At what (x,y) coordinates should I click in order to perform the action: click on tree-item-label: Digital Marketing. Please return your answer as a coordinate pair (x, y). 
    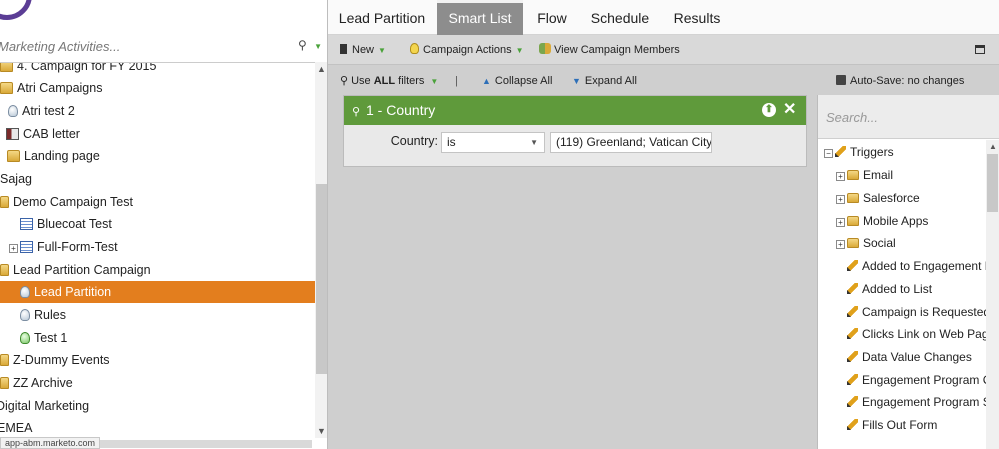
    Looking at the image, I should click on (45, 406).